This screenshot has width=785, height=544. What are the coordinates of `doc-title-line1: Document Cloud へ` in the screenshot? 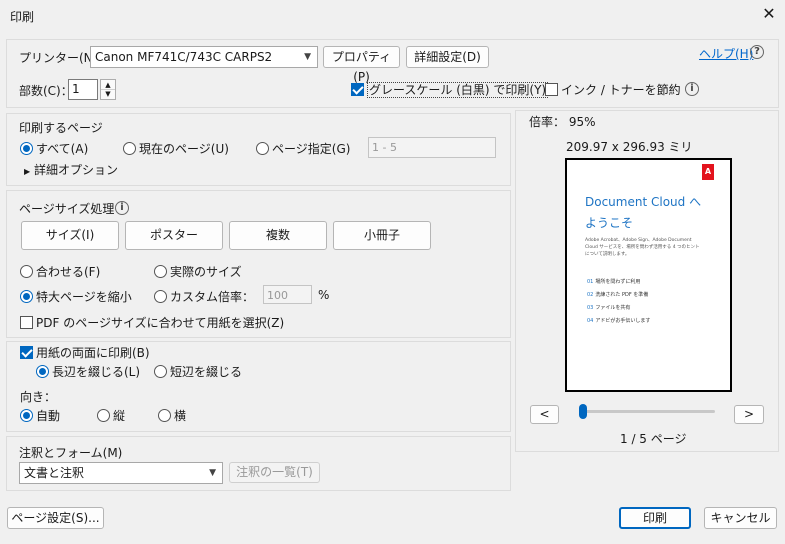 It's located at (643, 202).